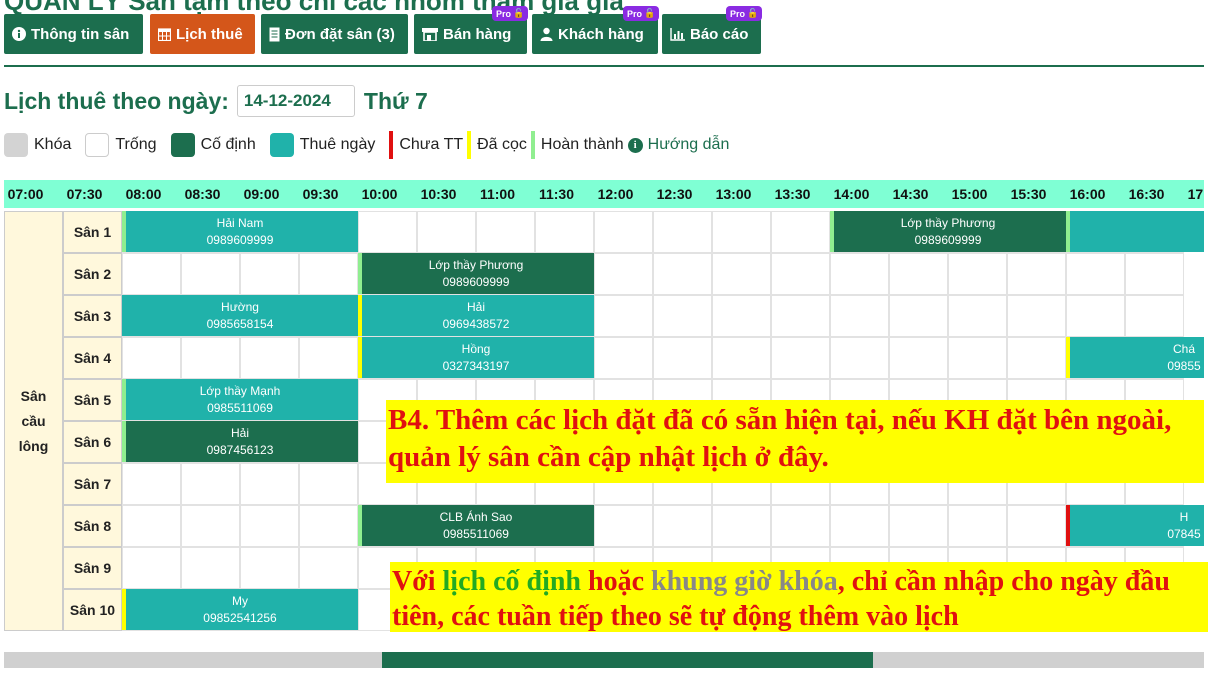  I want to click on tab-schedule: Lịch thuê, so click(202, 34).